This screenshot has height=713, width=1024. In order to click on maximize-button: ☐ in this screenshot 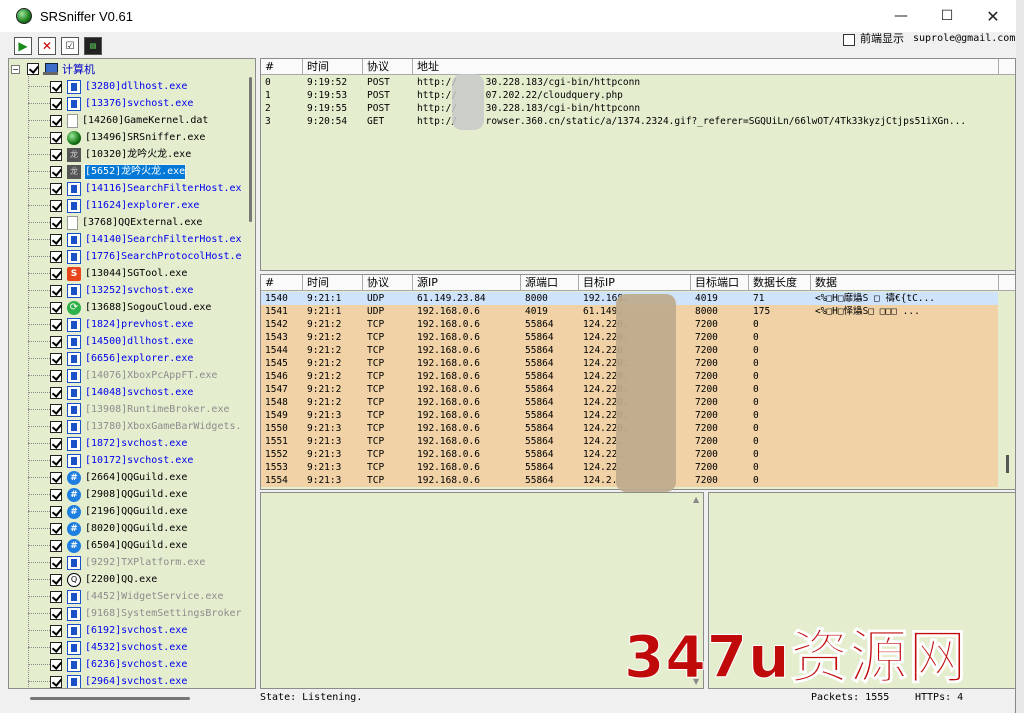, I will do `click(947, 16)`.